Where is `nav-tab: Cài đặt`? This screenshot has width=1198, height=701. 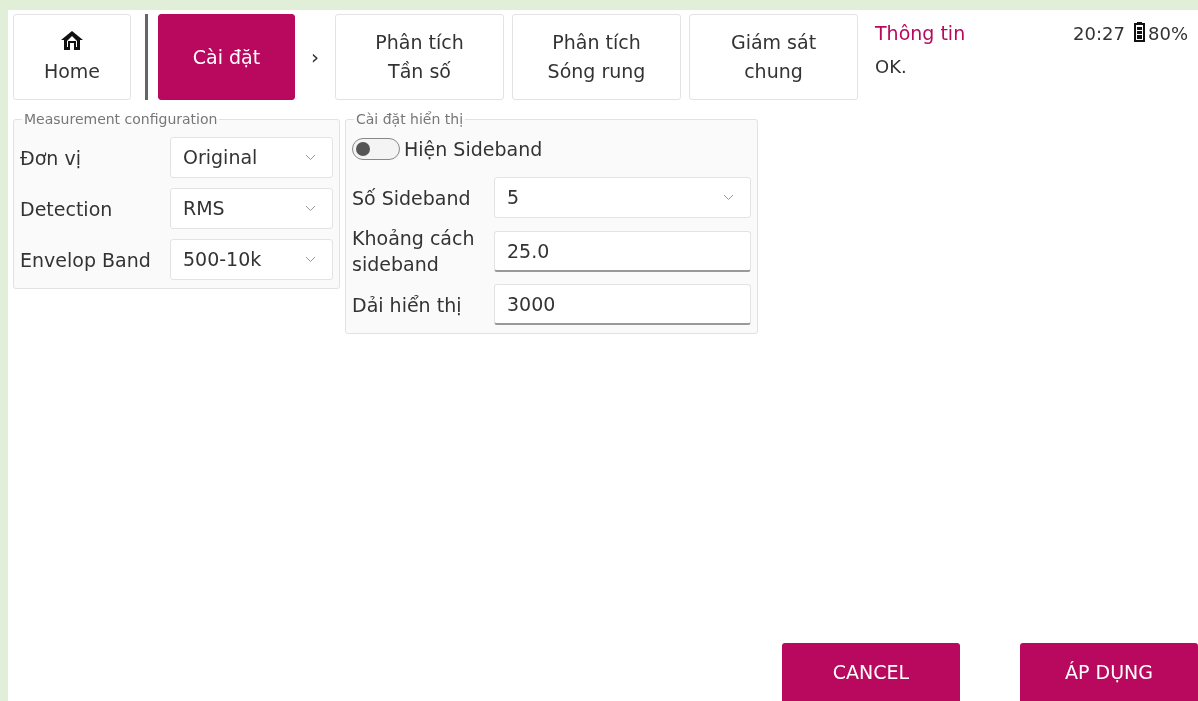
nav-tab: Cài đặt is located at coordinates (226, 57).